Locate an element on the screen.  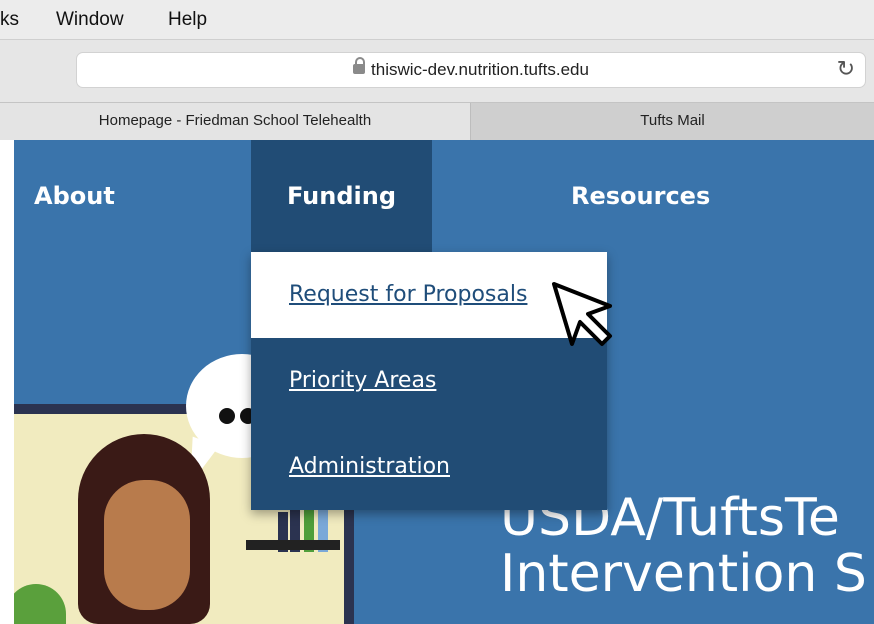
browser-toolbar: thiswic-dev.nutrition.tufts.edu ↻ is located at coordinates (437, 71).